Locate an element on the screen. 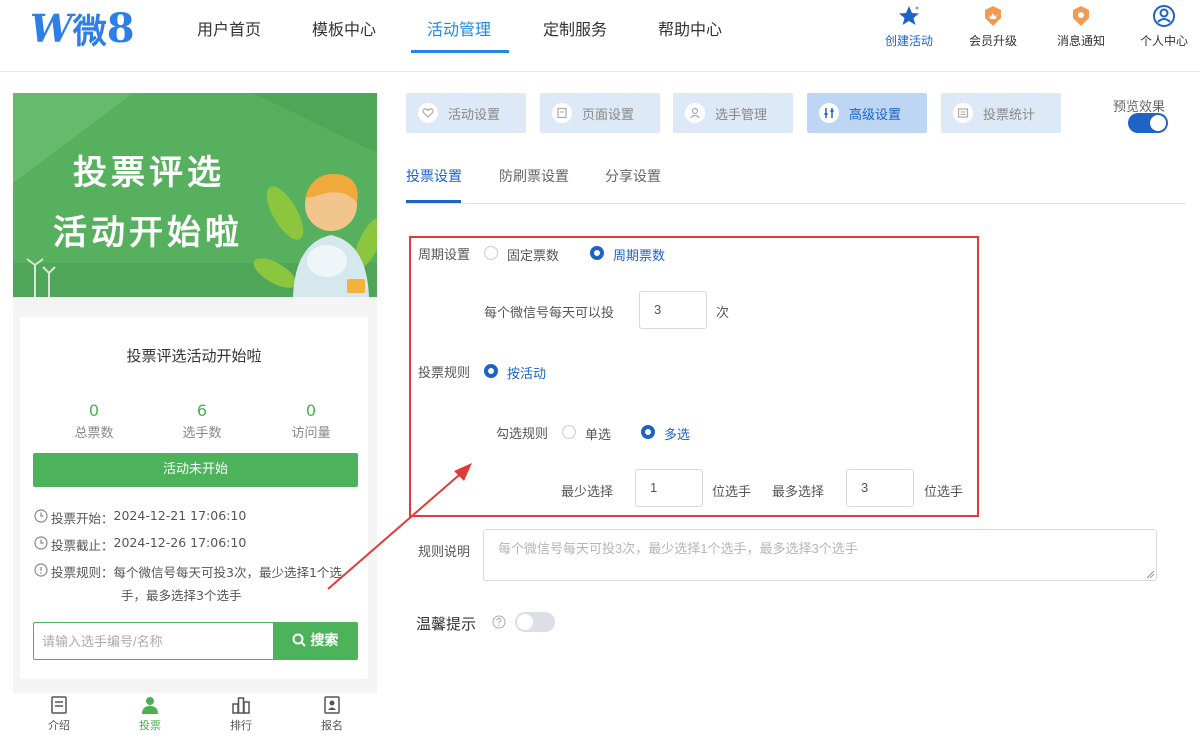 The height and width of the screenshot is (749, 1200). activity-banner: 投票评选 活动开始啦 is located at coordinates (195, 195).